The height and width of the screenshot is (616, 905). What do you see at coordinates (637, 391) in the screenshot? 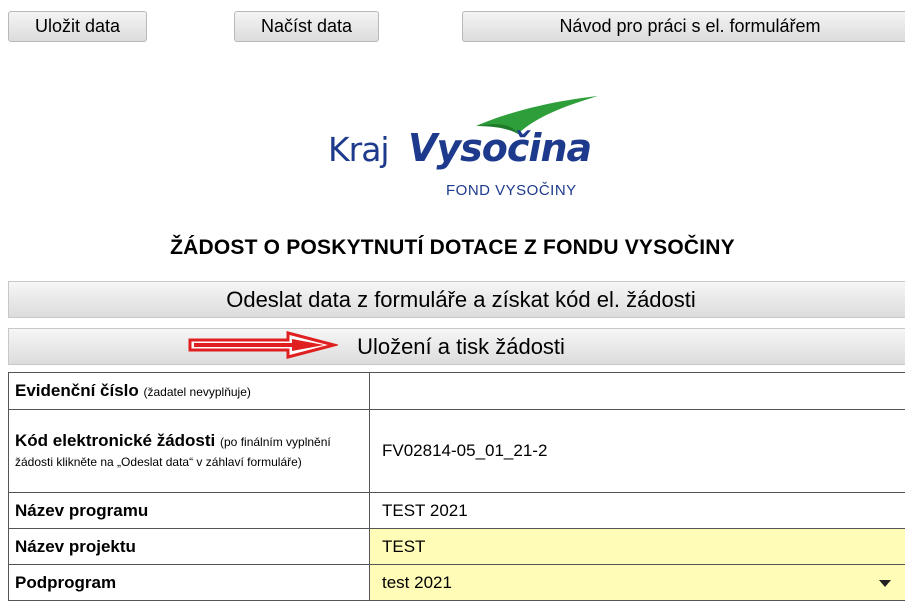
I see `registration-number-field` at bounding box center [637, 391].